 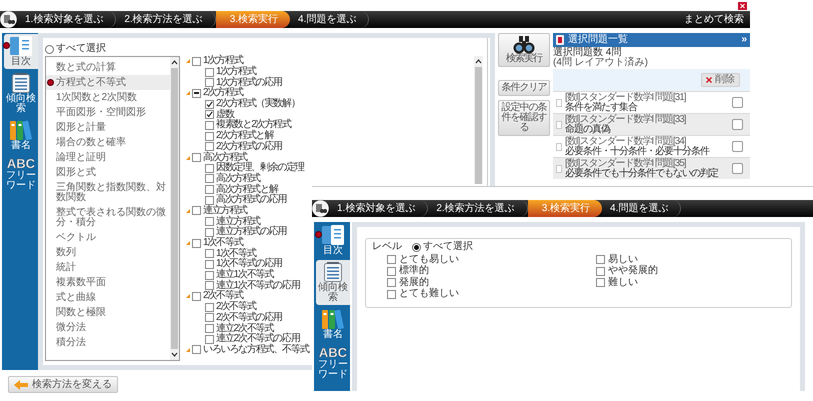 I want to click on unit-item: ベクトル, so click(x=108, y=237).